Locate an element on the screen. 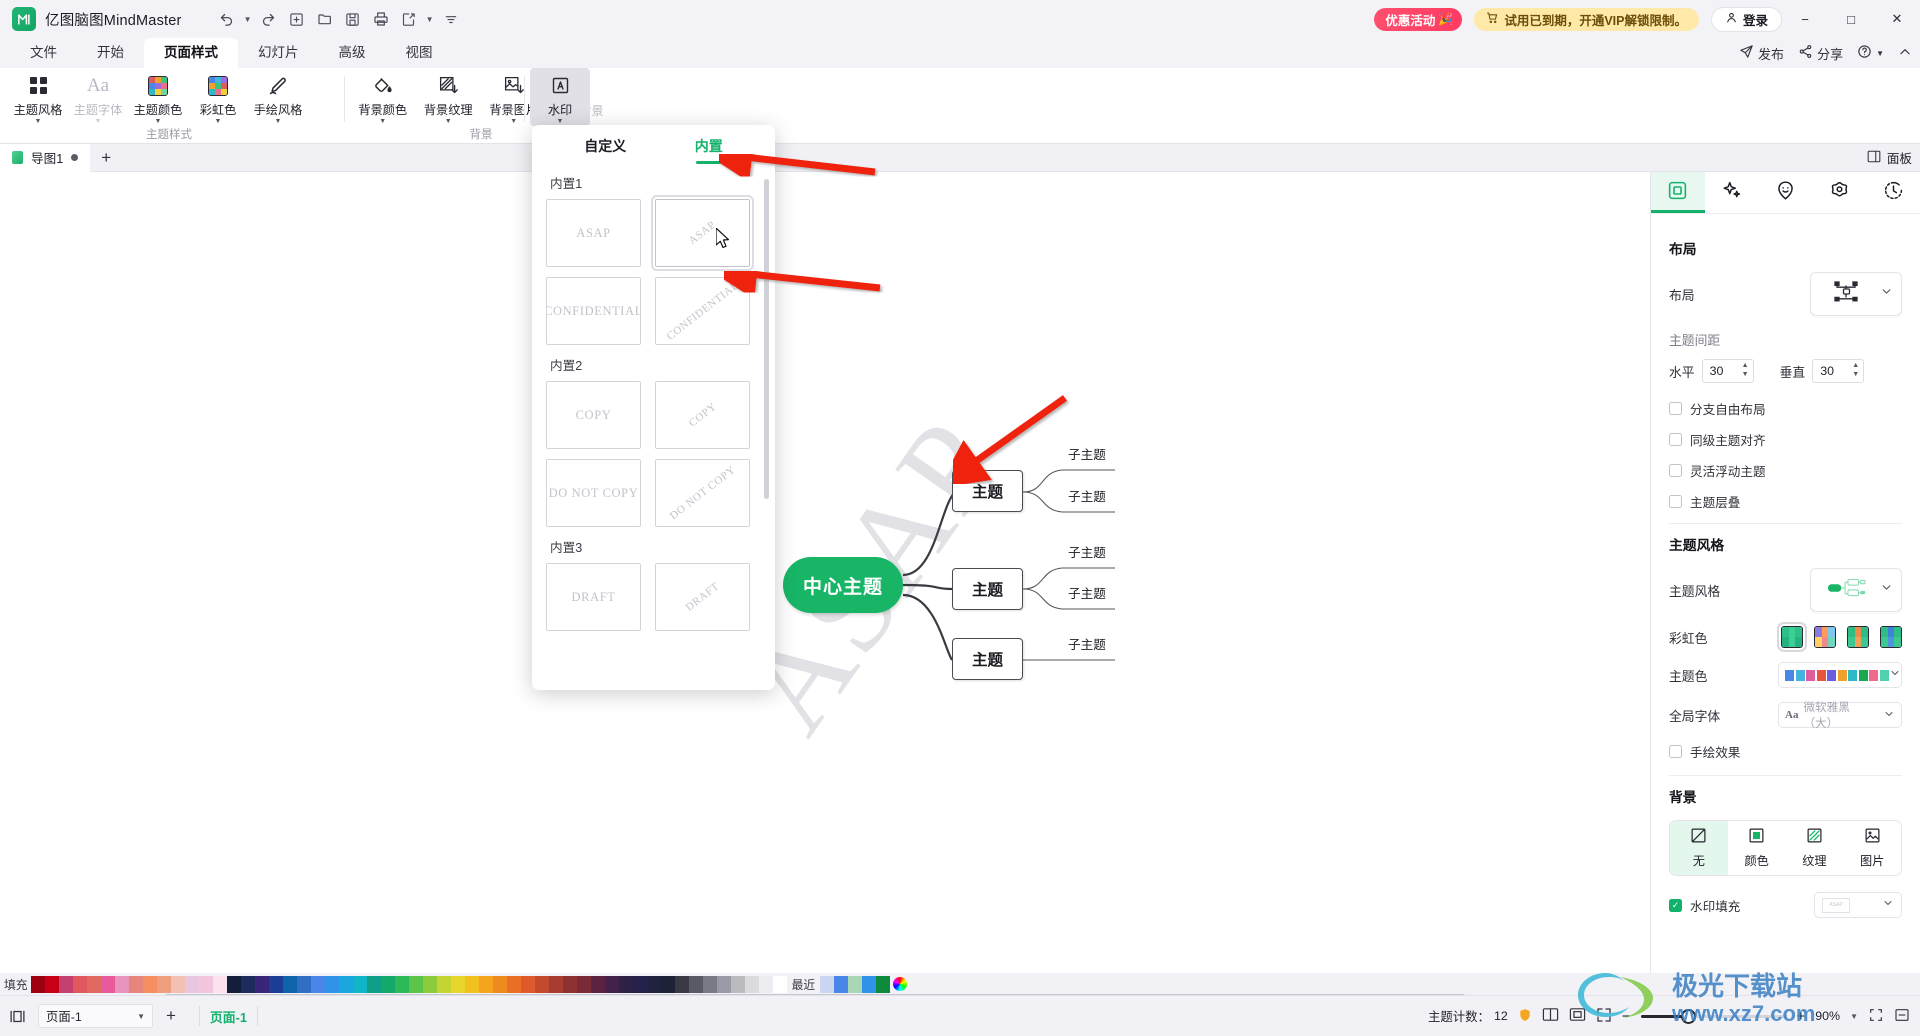 The height and width of the screenshot is (1036, 1920). open-button is located at coordinates (325, 19).